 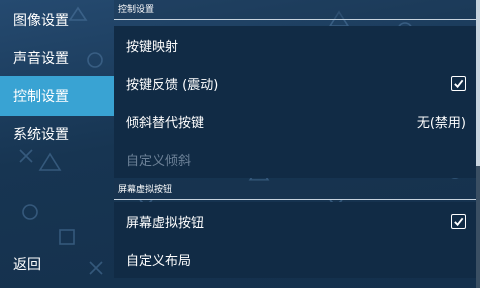 What do you see at coordinates (295, 159) in the screenshot?
I see `row-custom-tilt: 自定义倾斜` at bounding box center [295, 159].